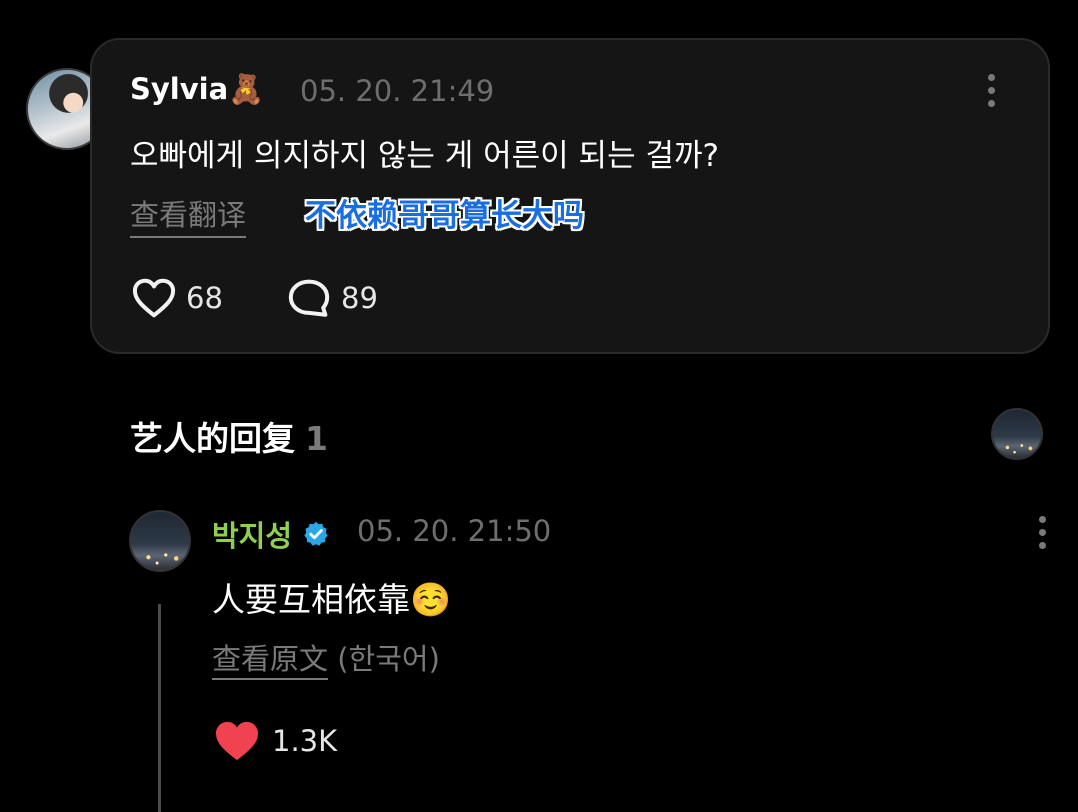 This screenshot has height=812, width=1078. Describe the element at coordinates (991, 90) in the screenshot. I see `post-more-icon` at that location.